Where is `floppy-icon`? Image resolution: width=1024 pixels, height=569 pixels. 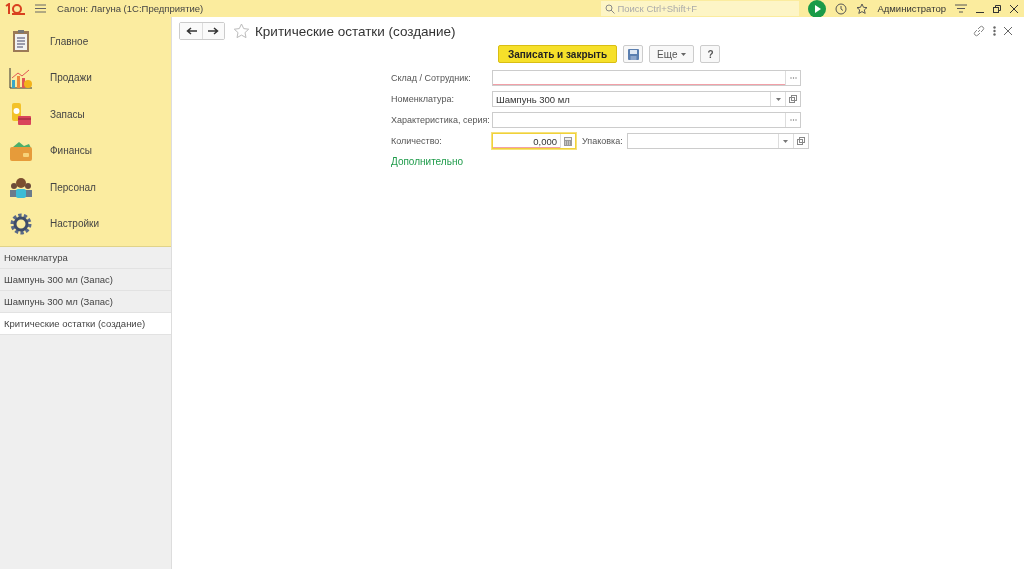
floppy-icon is located at coordinates (633, 54).